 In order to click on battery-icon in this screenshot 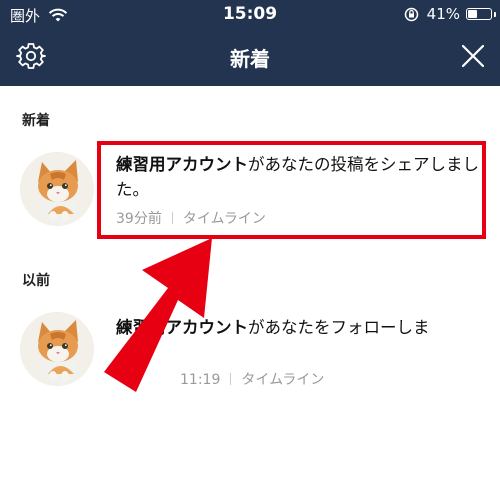, I will do `click(481, 14)`.